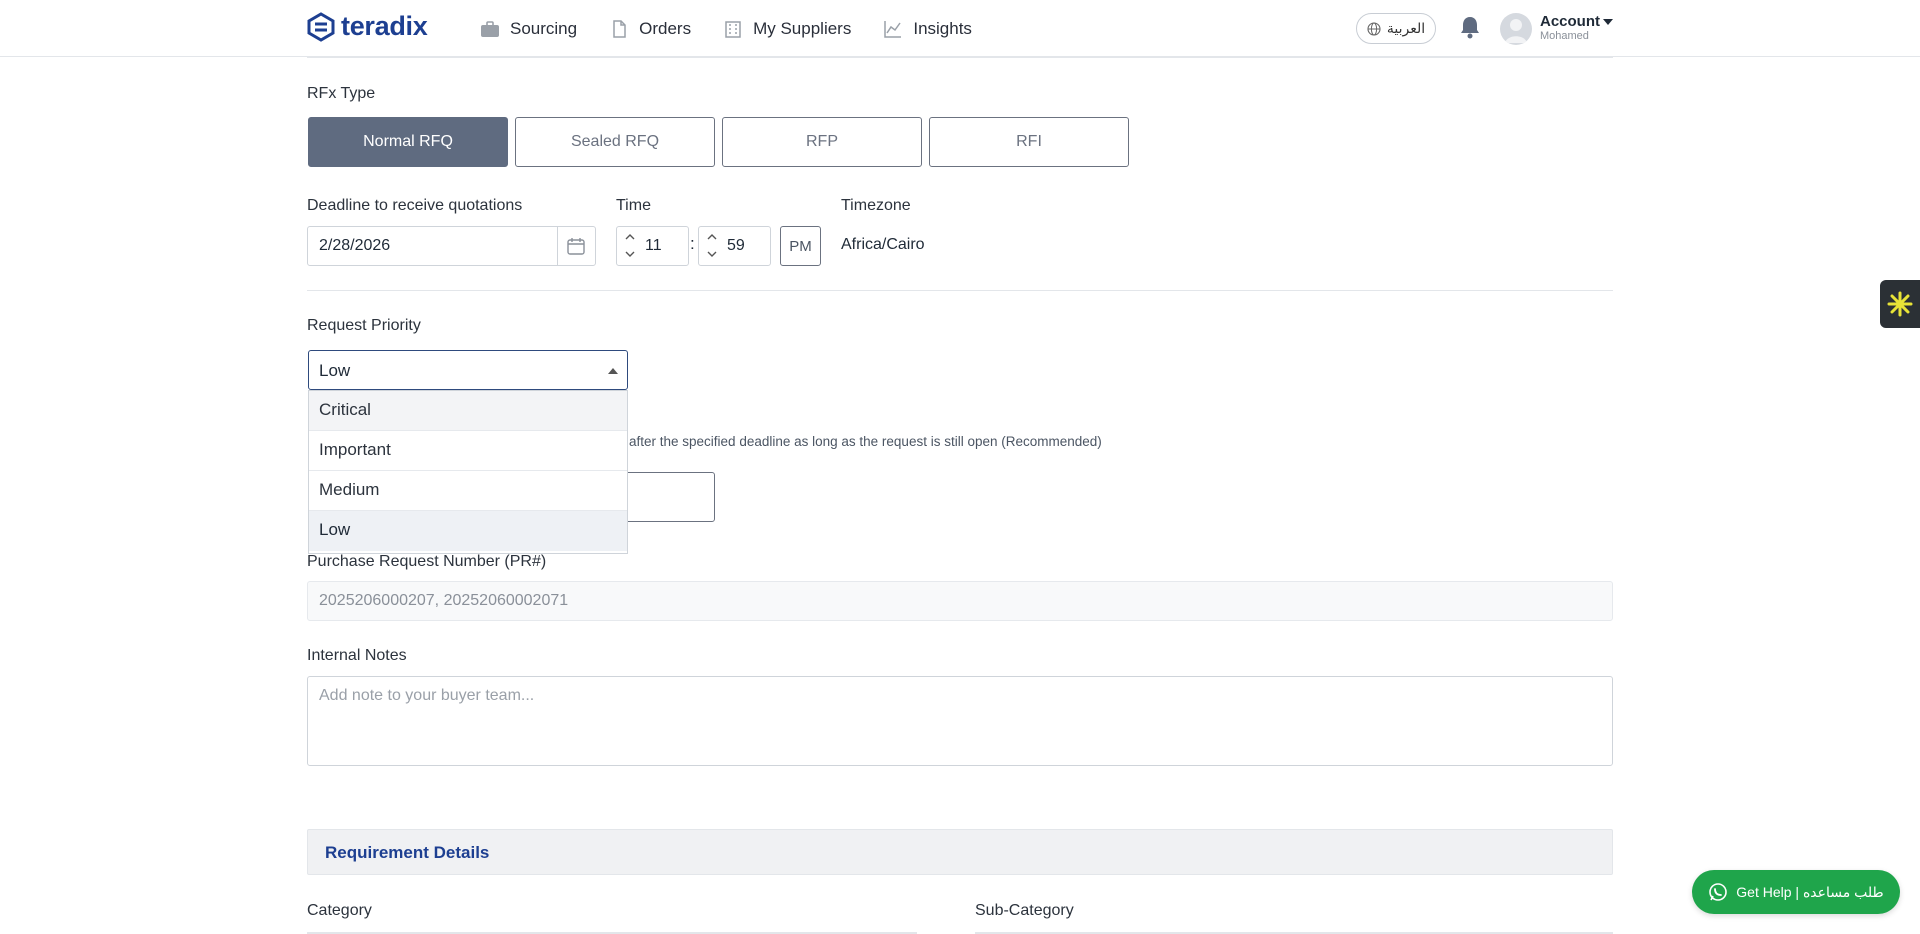 Image resolution: width=1920 pixels, height=934 pixels. Describe the element at coordinates (942, 28) in the screenshot. I see `nav-insights-label: Insights` at that location.